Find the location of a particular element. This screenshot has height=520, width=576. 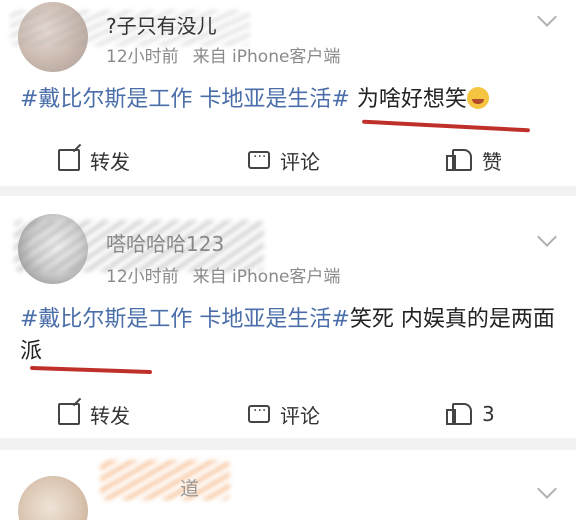

action-bar: 转发 评论 3 is located at coordinates (288, 414).